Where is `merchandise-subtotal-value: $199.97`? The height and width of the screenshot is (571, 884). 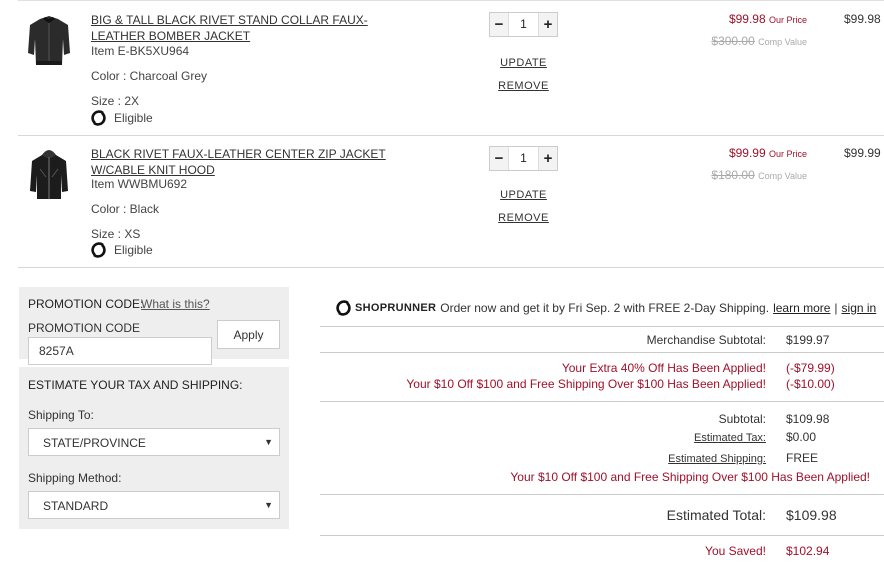 merchandise-subtotal-value: $199.97 is located at coordinates (808, 340).